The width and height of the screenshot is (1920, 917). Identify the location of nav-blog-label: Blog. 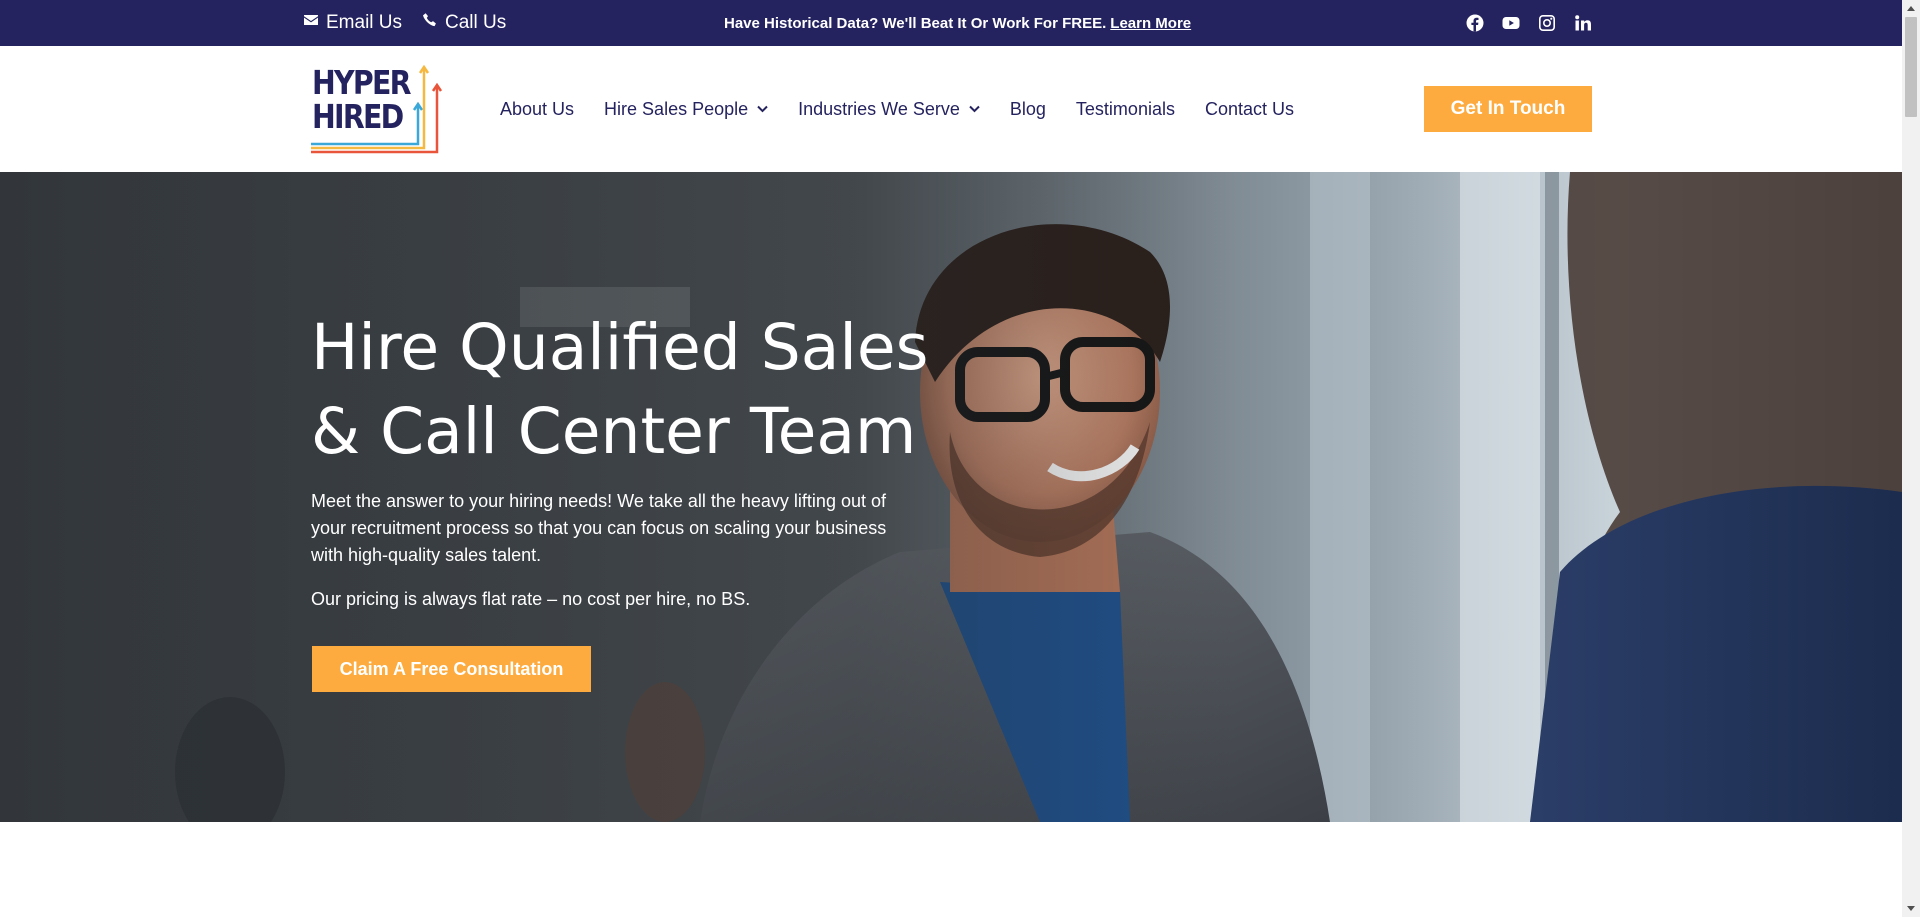
(1027, 108).